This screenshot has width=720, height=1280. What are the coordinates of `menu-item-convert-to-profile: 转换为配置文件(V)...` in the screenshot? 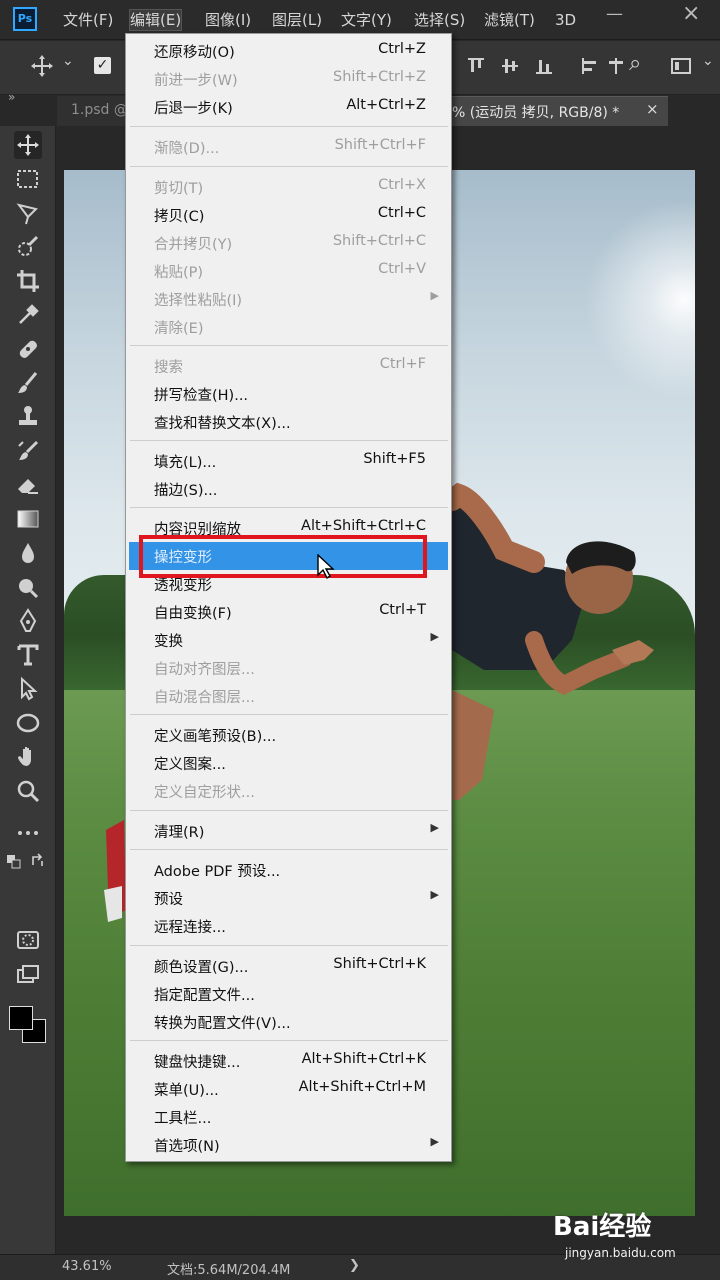 It's located at (288, 1022).